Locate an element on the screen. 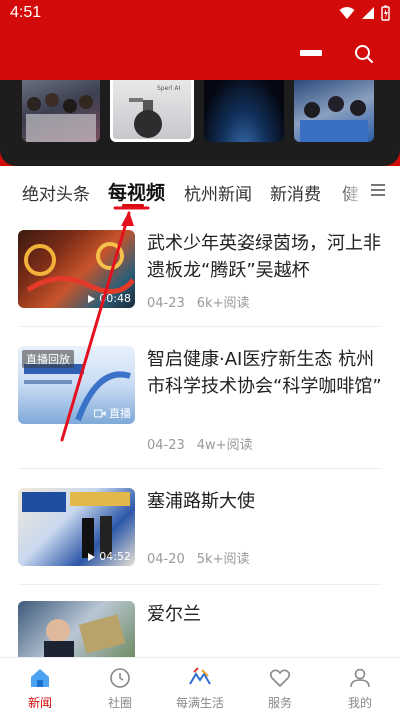 This screenshot has width=400, height=711. news-thumbnail: 00:48 is located at coordinates (76, 269).